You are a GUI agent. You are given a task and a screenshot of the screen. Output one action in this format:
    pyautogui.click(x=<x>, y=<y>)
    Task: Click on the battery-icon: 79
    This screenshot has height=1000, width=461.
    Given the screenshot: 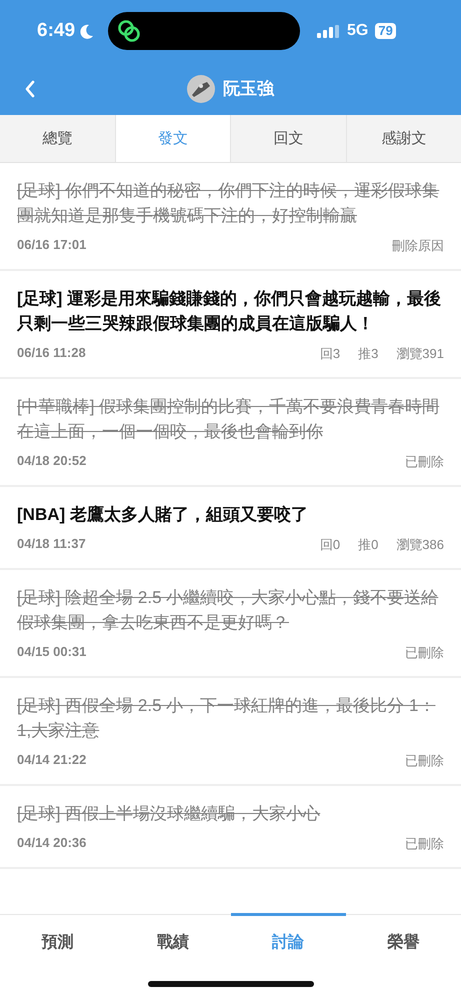 What is the action you would take?
    pyautogui.click(x=385, y=31)
    